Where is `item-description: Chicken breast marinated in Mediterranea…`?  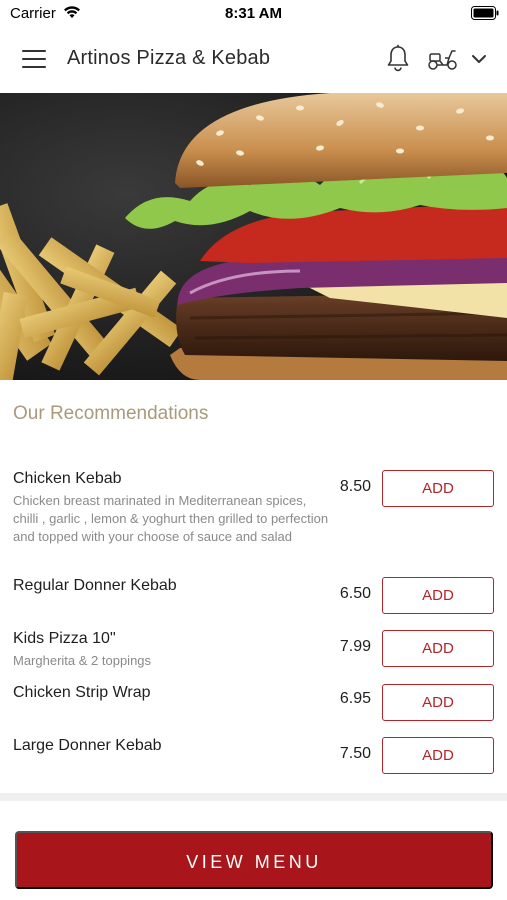 item-description: Chicken breast marinated in Mediterranea… is located at coordinates (171, 518).